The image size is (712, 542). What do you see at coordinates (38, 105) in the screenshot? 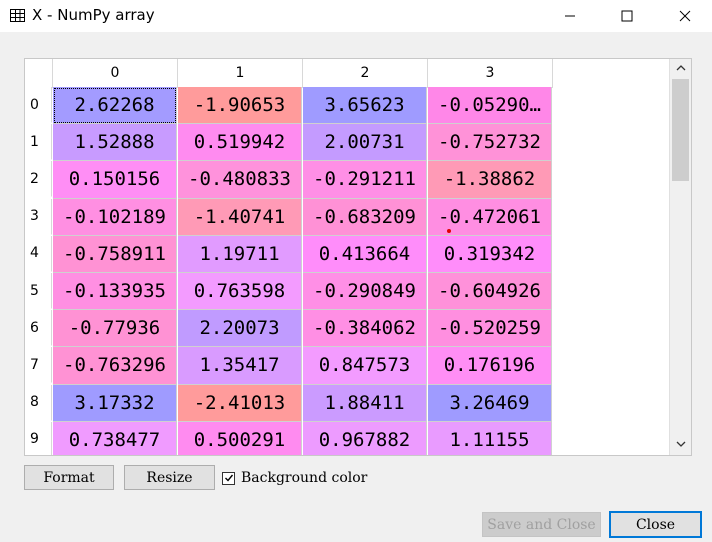
I see `row-header-0: 0` at bounding box center [38, 105].